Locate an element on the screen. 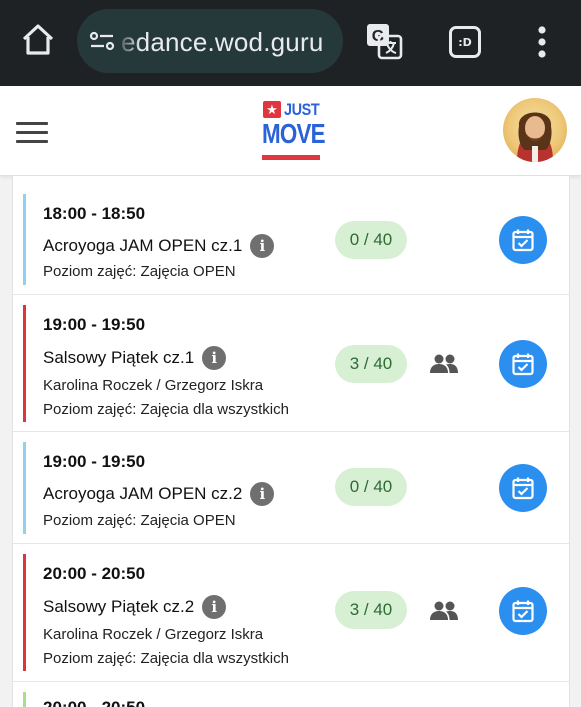 This screenshot has height=707, width=581. class-name: Salsowy Piątek cz.2 i is located at coordinates (135, 607).